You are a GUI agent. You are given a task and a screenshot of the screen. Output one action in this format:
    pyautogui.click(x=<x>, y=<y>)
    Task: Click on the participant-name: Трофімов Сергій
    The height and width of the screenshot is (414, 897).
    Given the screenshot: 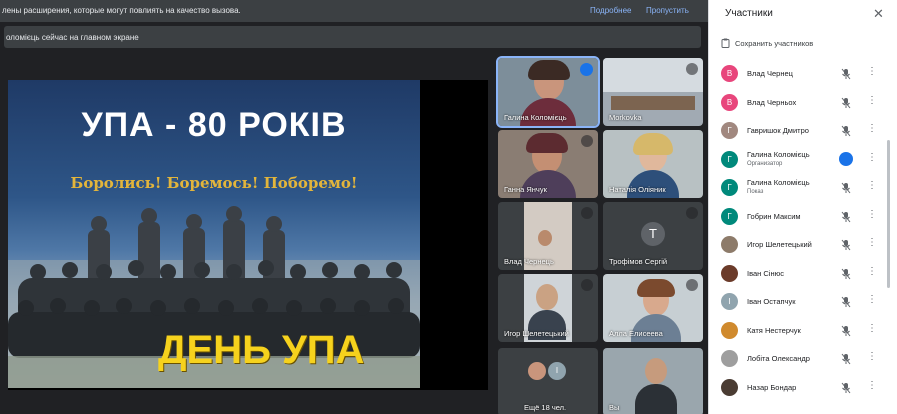 What is the action you would take?
    pyautogui.click(x=638, y=261)
    